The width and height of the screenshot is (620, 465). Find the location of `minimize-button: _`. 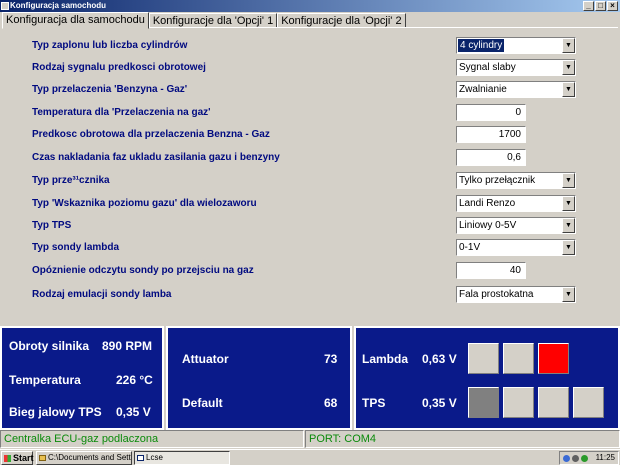

minimize-button: _ is located at coordinates (588, 6).